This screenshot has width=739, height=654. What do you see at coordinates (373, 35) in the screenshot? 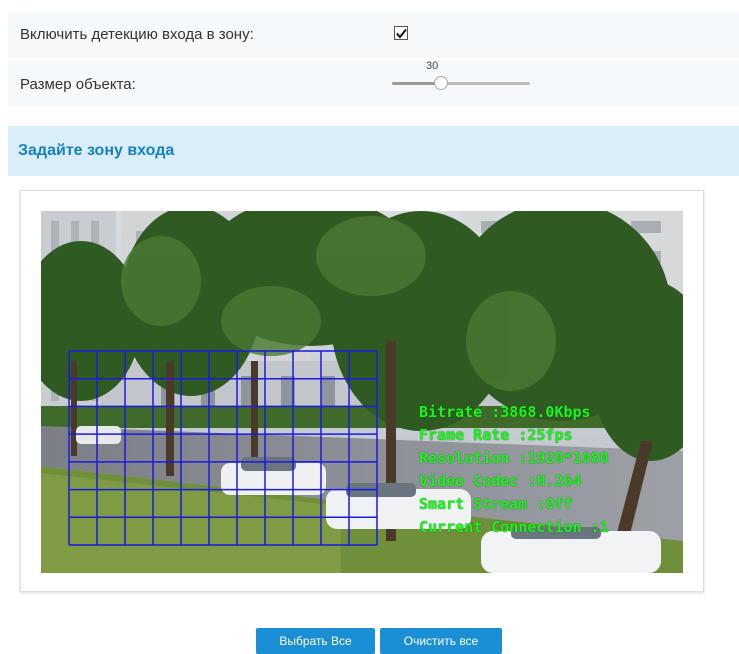
I see `enable-detection-row: Включить детекцию входа в зону:` at bounding box center [373, 35].